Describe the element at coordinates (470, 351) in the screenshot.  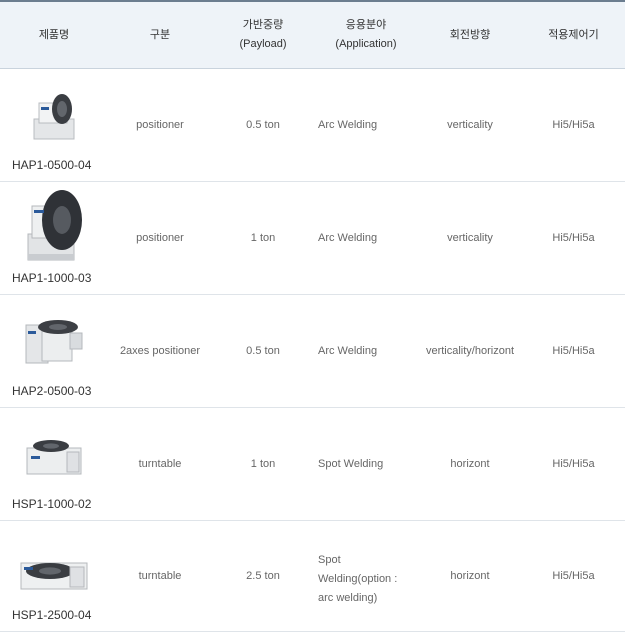
I see `cell-rotation: verticality/horizont` at that location.